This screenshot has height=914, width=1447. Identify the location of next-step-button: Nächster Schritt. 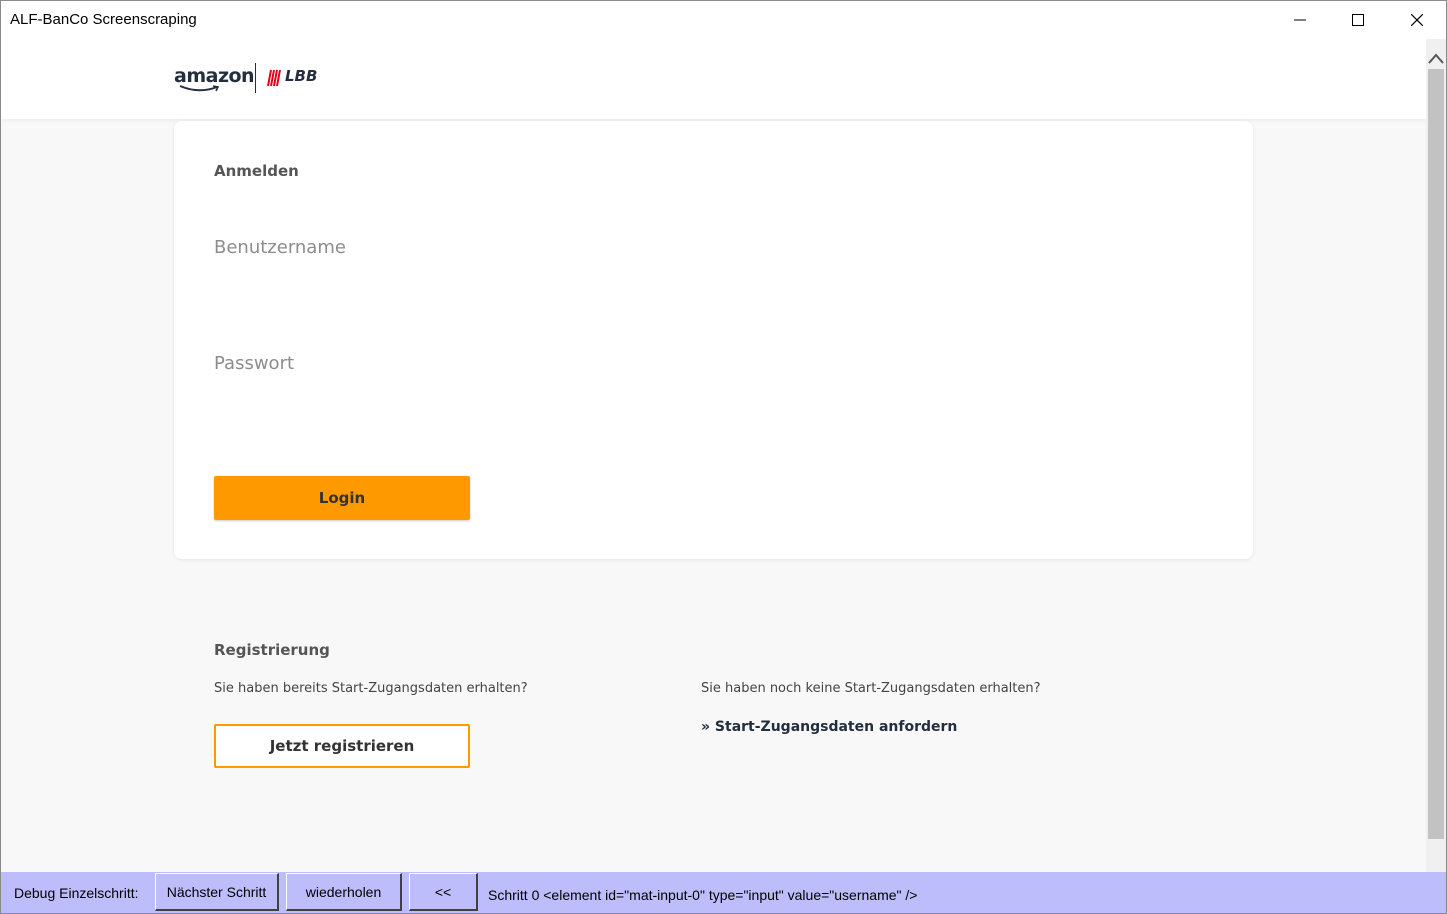
(217, 892).